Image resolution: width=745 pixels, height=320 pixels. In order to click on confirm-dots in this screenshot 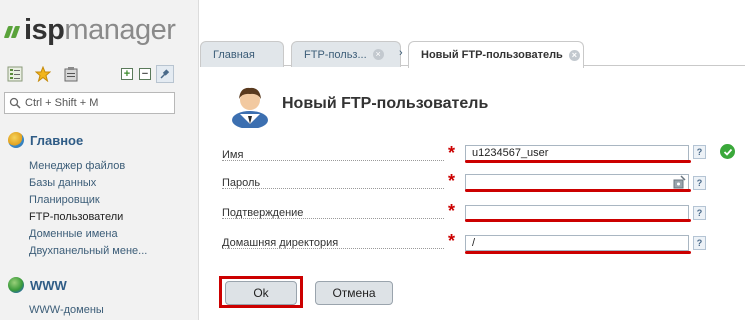, I will do `click(333, 218)`.